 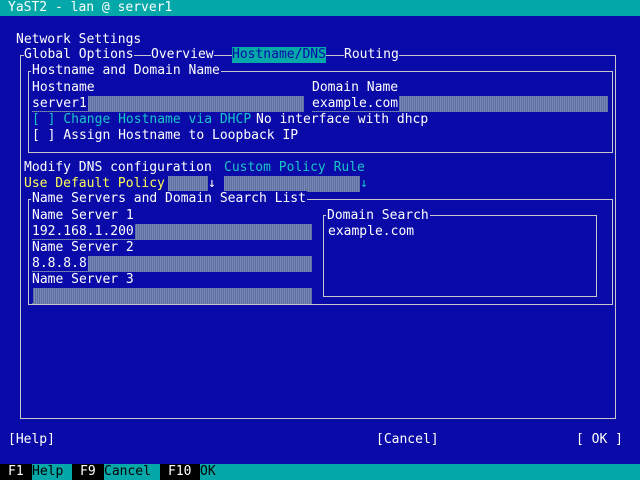 What do you see at coordinates (157, 119) in the screenshot?
I see `dhcp-hostname-checkbox-label: Change Hostname via DHCP` at bounding box center [157, 119].